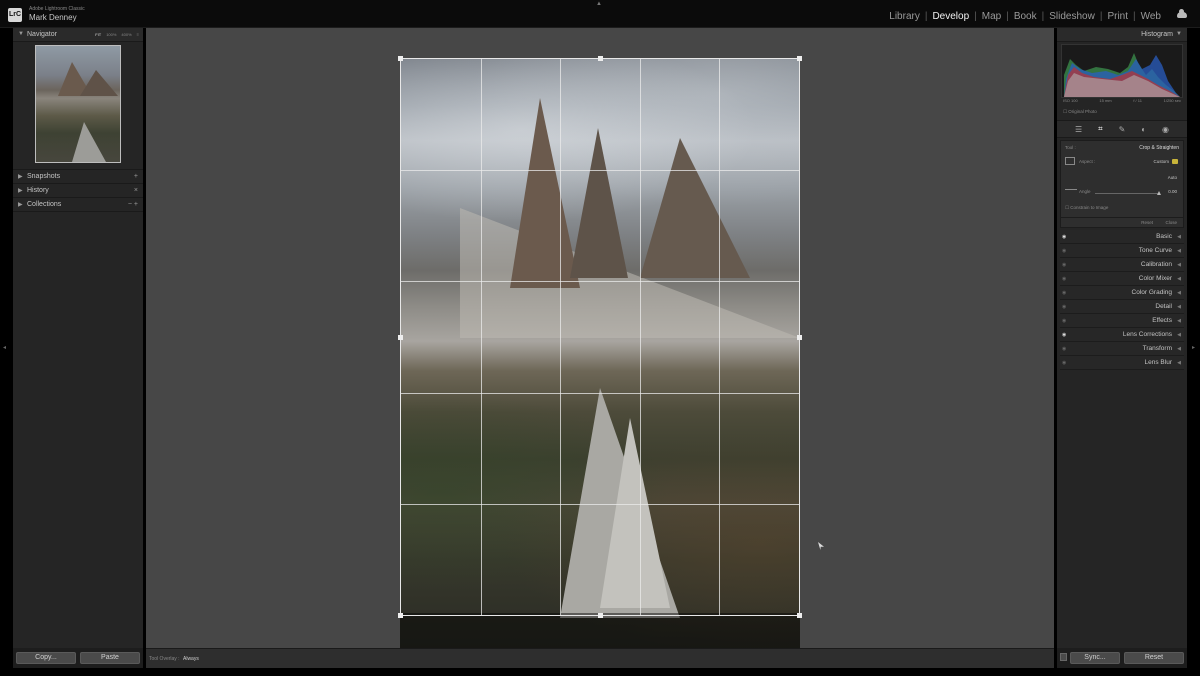 The width and height of the screenshot is (1200, 676). Describe the element at coordinates (799, 58) in the screenshot. I see `crop-handle-top-right` at that location.